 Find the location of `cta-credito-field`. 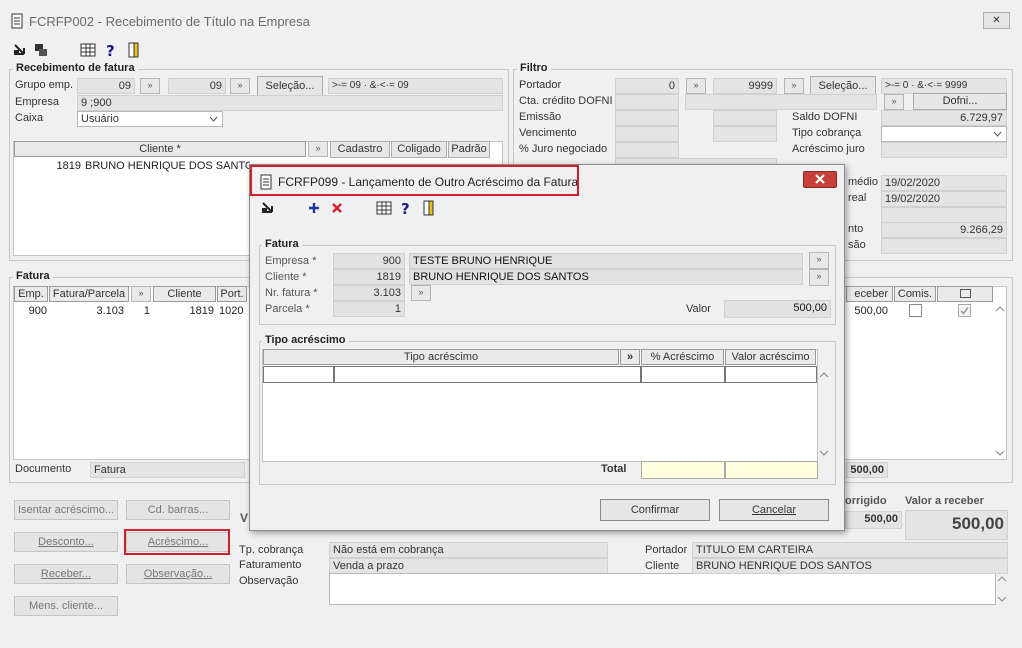

cta-credito-field is located at coordinates (647, 102).